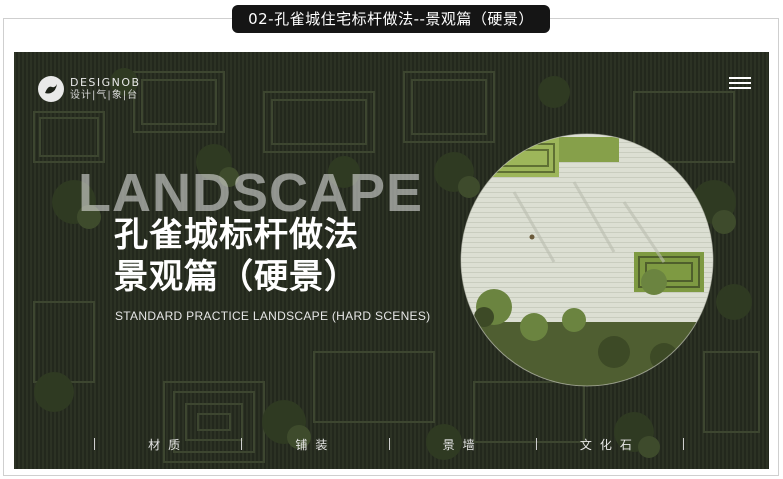 This screenshot has height=479, width=783. Describe the element at coordinates (315, 444) in the screenshot. I see `nav-item-paving: 铺装` at that location.